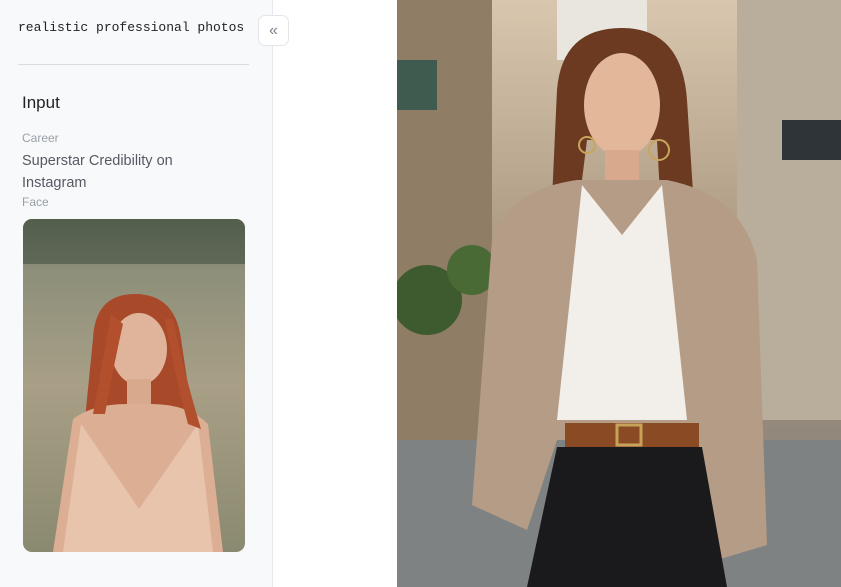 This screenshot has height=587, width=841. What do you see at coordinates (40, 138) in the screenshot?
I see `career-label: Career` at bounding box center [40, 138].